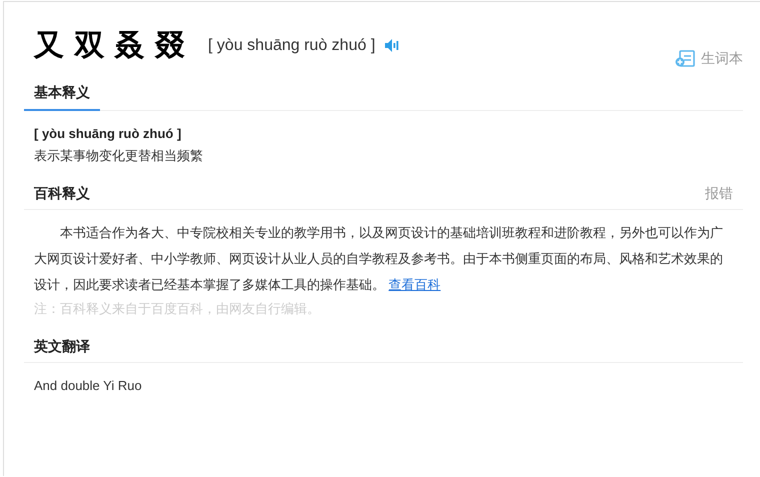  I want to click on wordbook-link: 生词本, so click(722, 59).